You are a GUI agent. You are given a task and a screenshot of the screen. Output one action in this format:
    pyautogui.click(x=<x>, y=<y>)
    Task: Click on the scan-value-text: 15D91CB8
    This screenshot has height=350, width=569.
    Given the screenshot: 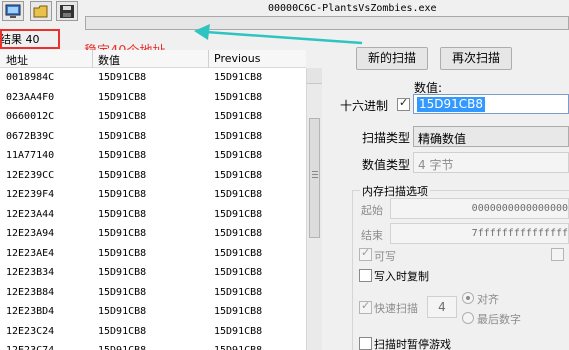 What is the action you would take?
    pyautogui.click(x=451, y=104)
    